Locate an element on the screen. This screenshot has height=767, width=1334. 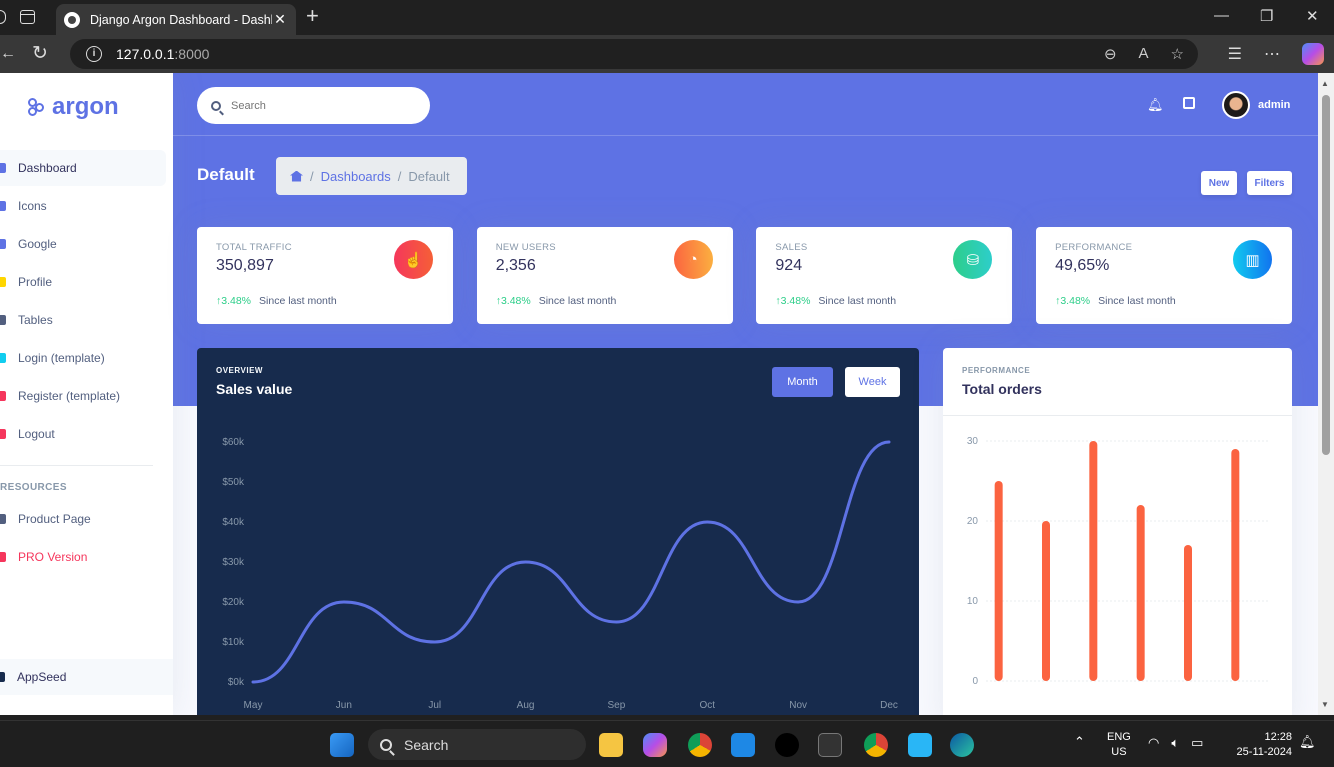
battery-icon: ▭ is located at coordinates (1197, 743).